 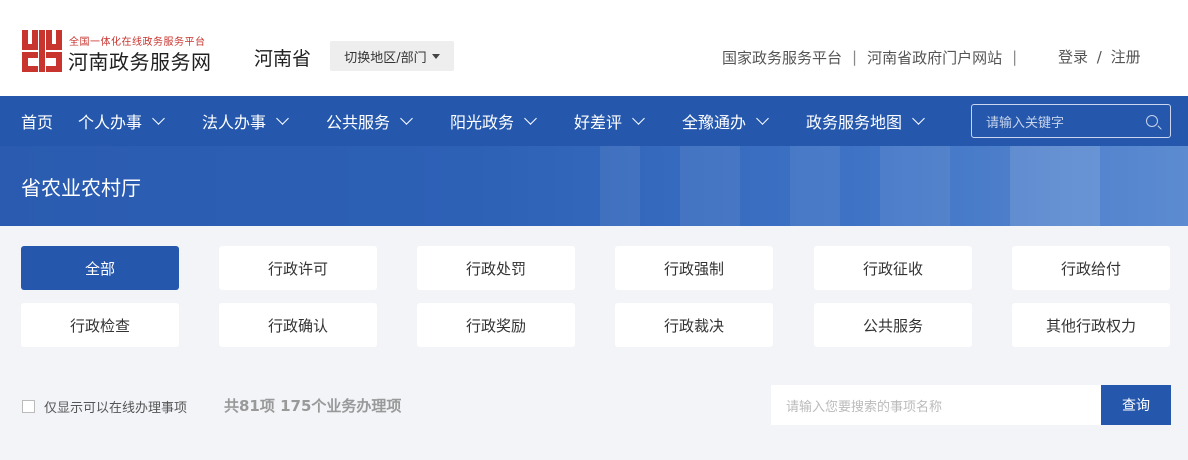 I want to click on nav-item-public-service: 公共服务, so click(x=369, y=121).